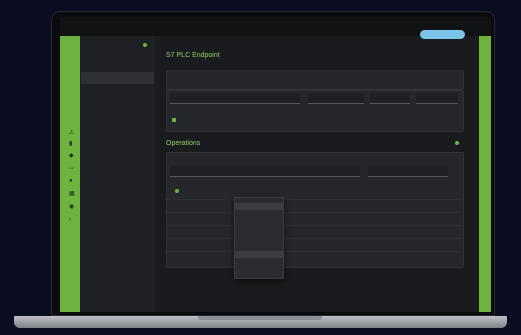 The width and height of the screenshot is (521, 335). What do you see at coordinates (259, 206) in the screenshot?
I see `dropdown-highlight` at bounding box center [259, 206].